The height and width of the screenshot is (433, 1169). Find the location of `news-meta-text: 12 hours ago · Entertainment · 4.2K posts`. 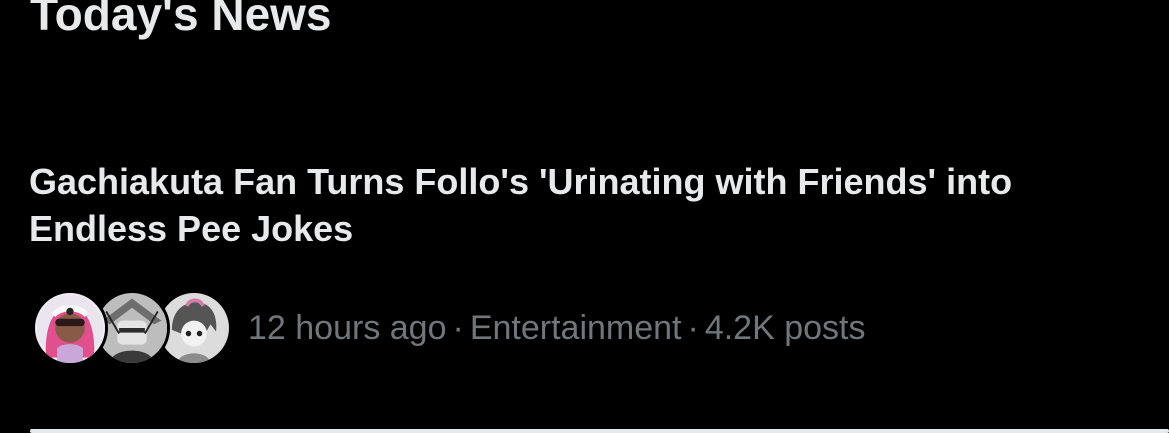

news-meta-text: 12 hours ago · Entertainment · 4.2K posts is located at coordinates (556, 328).